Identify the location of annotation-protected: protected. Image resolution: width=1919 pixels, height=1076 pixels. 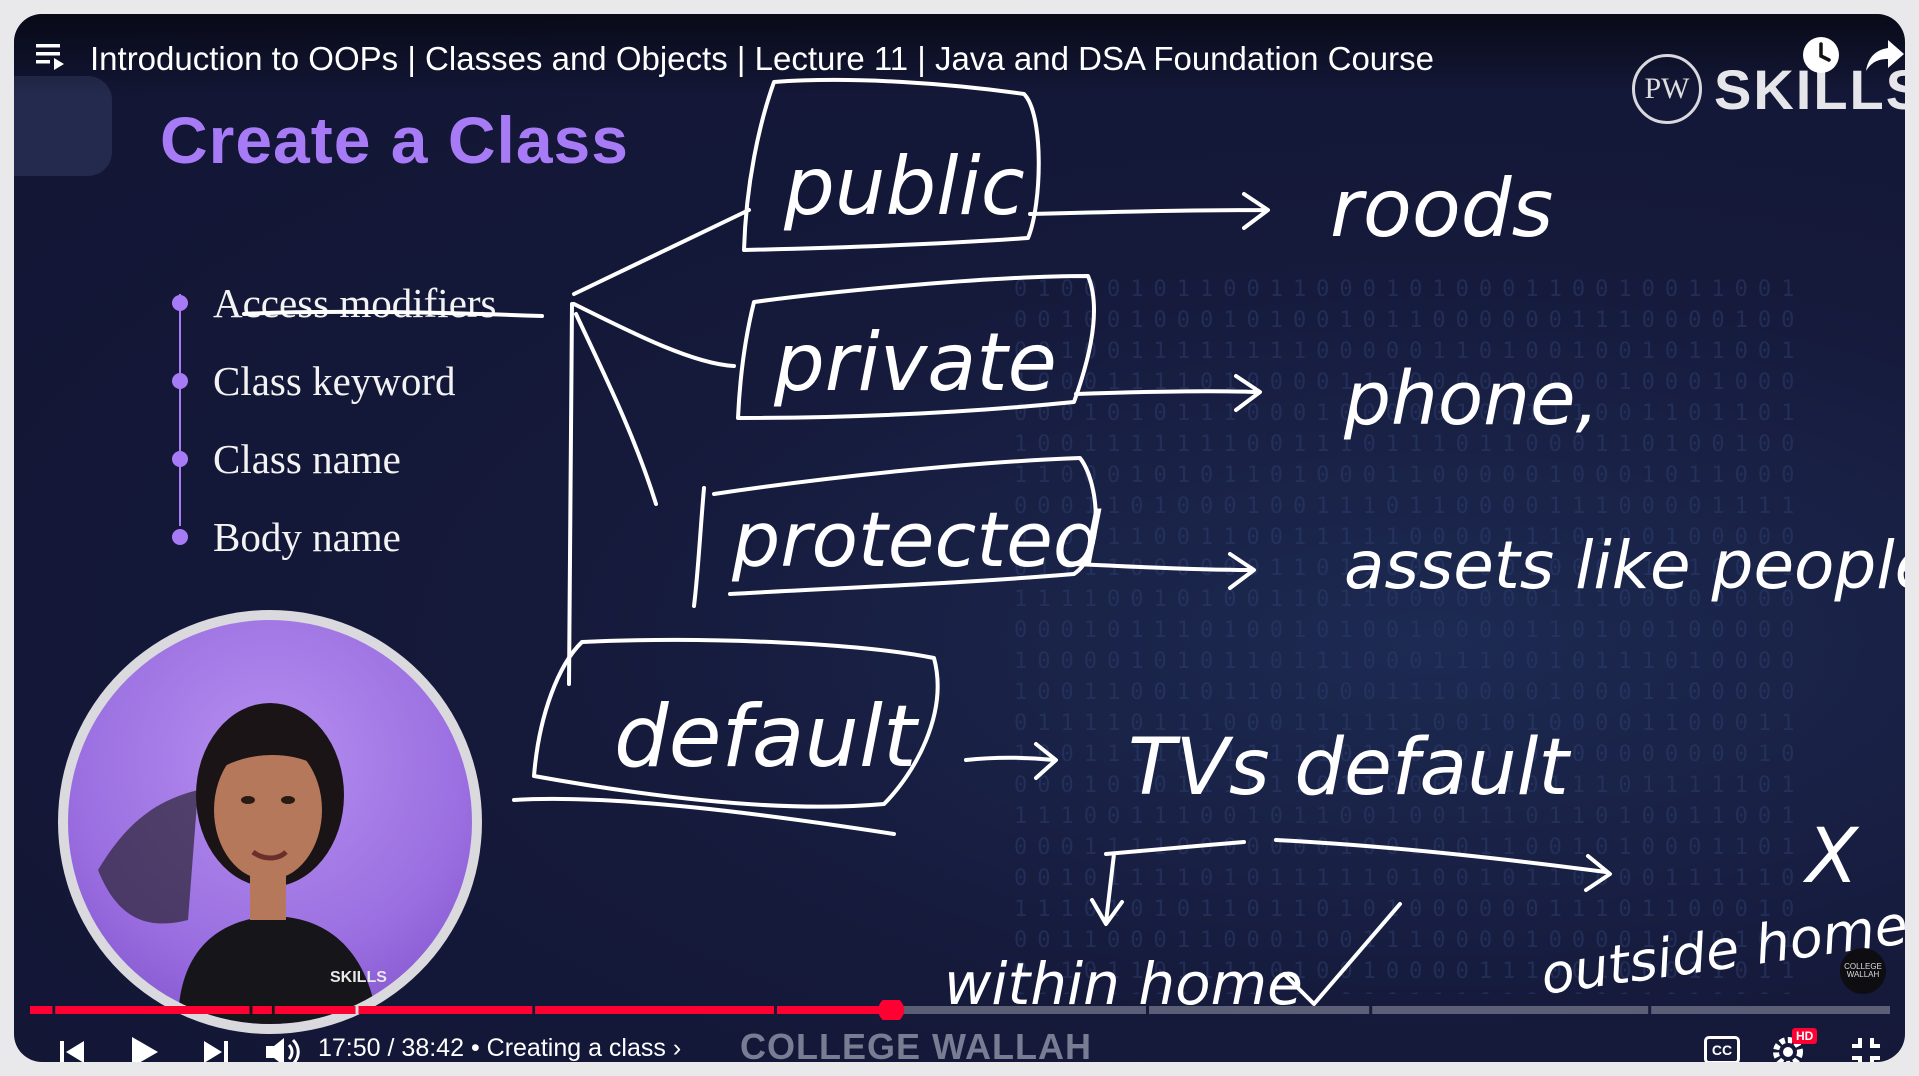
(916, 539).